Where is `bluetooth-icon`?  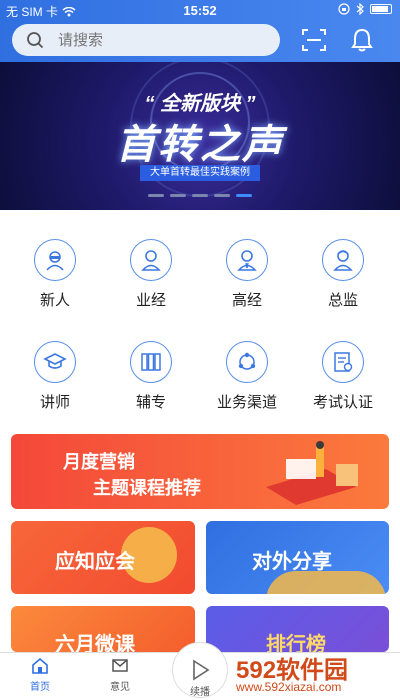
bluetooth-icon is located at coordinates (360, 9).